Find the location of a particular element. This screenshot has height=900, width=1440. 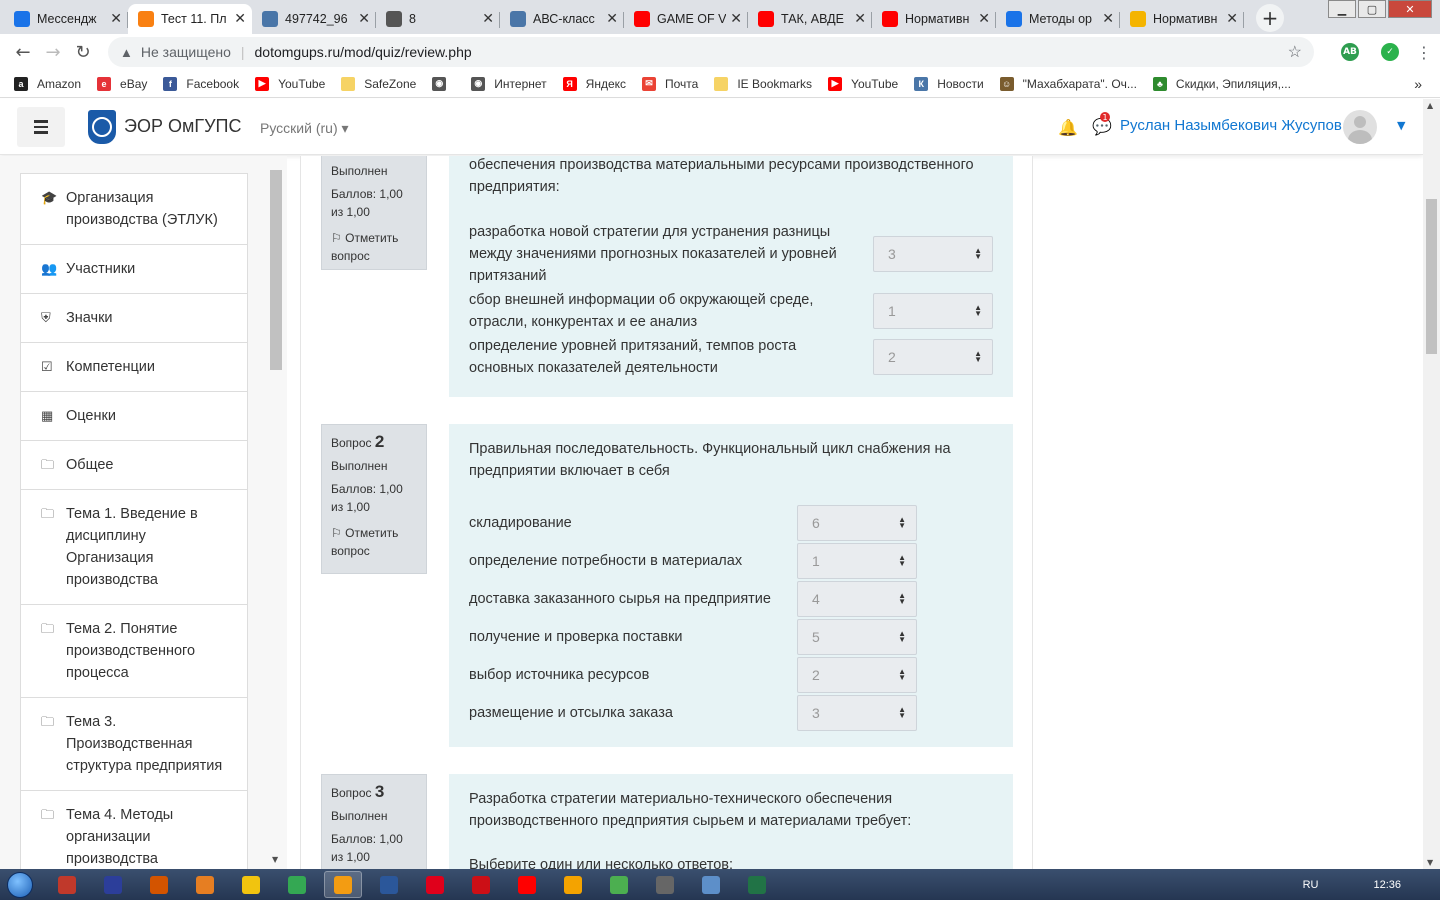

browser-tab: Методы ор ✕ is located at coordinates (1058, 19).